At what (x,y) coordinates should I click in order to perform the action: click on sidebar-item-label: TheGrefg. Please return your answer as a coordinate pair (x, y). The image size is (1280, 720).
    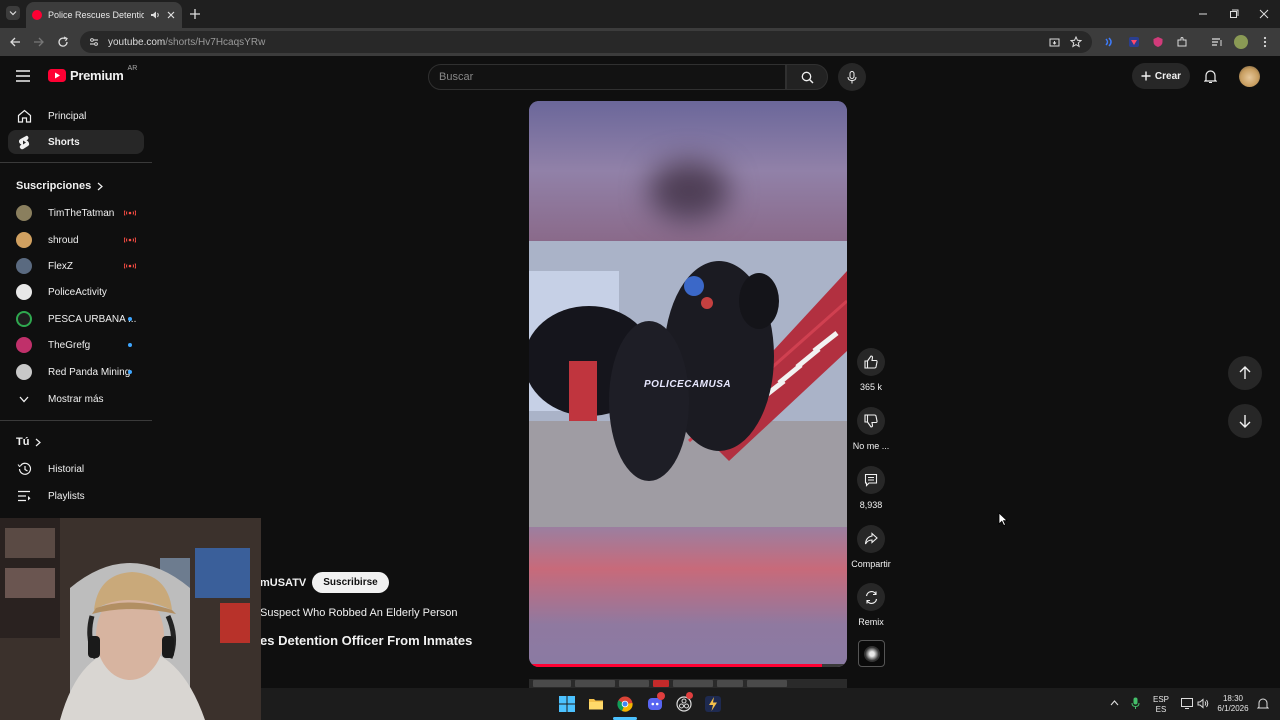
    Looking at the image, I should click on (69, 345).